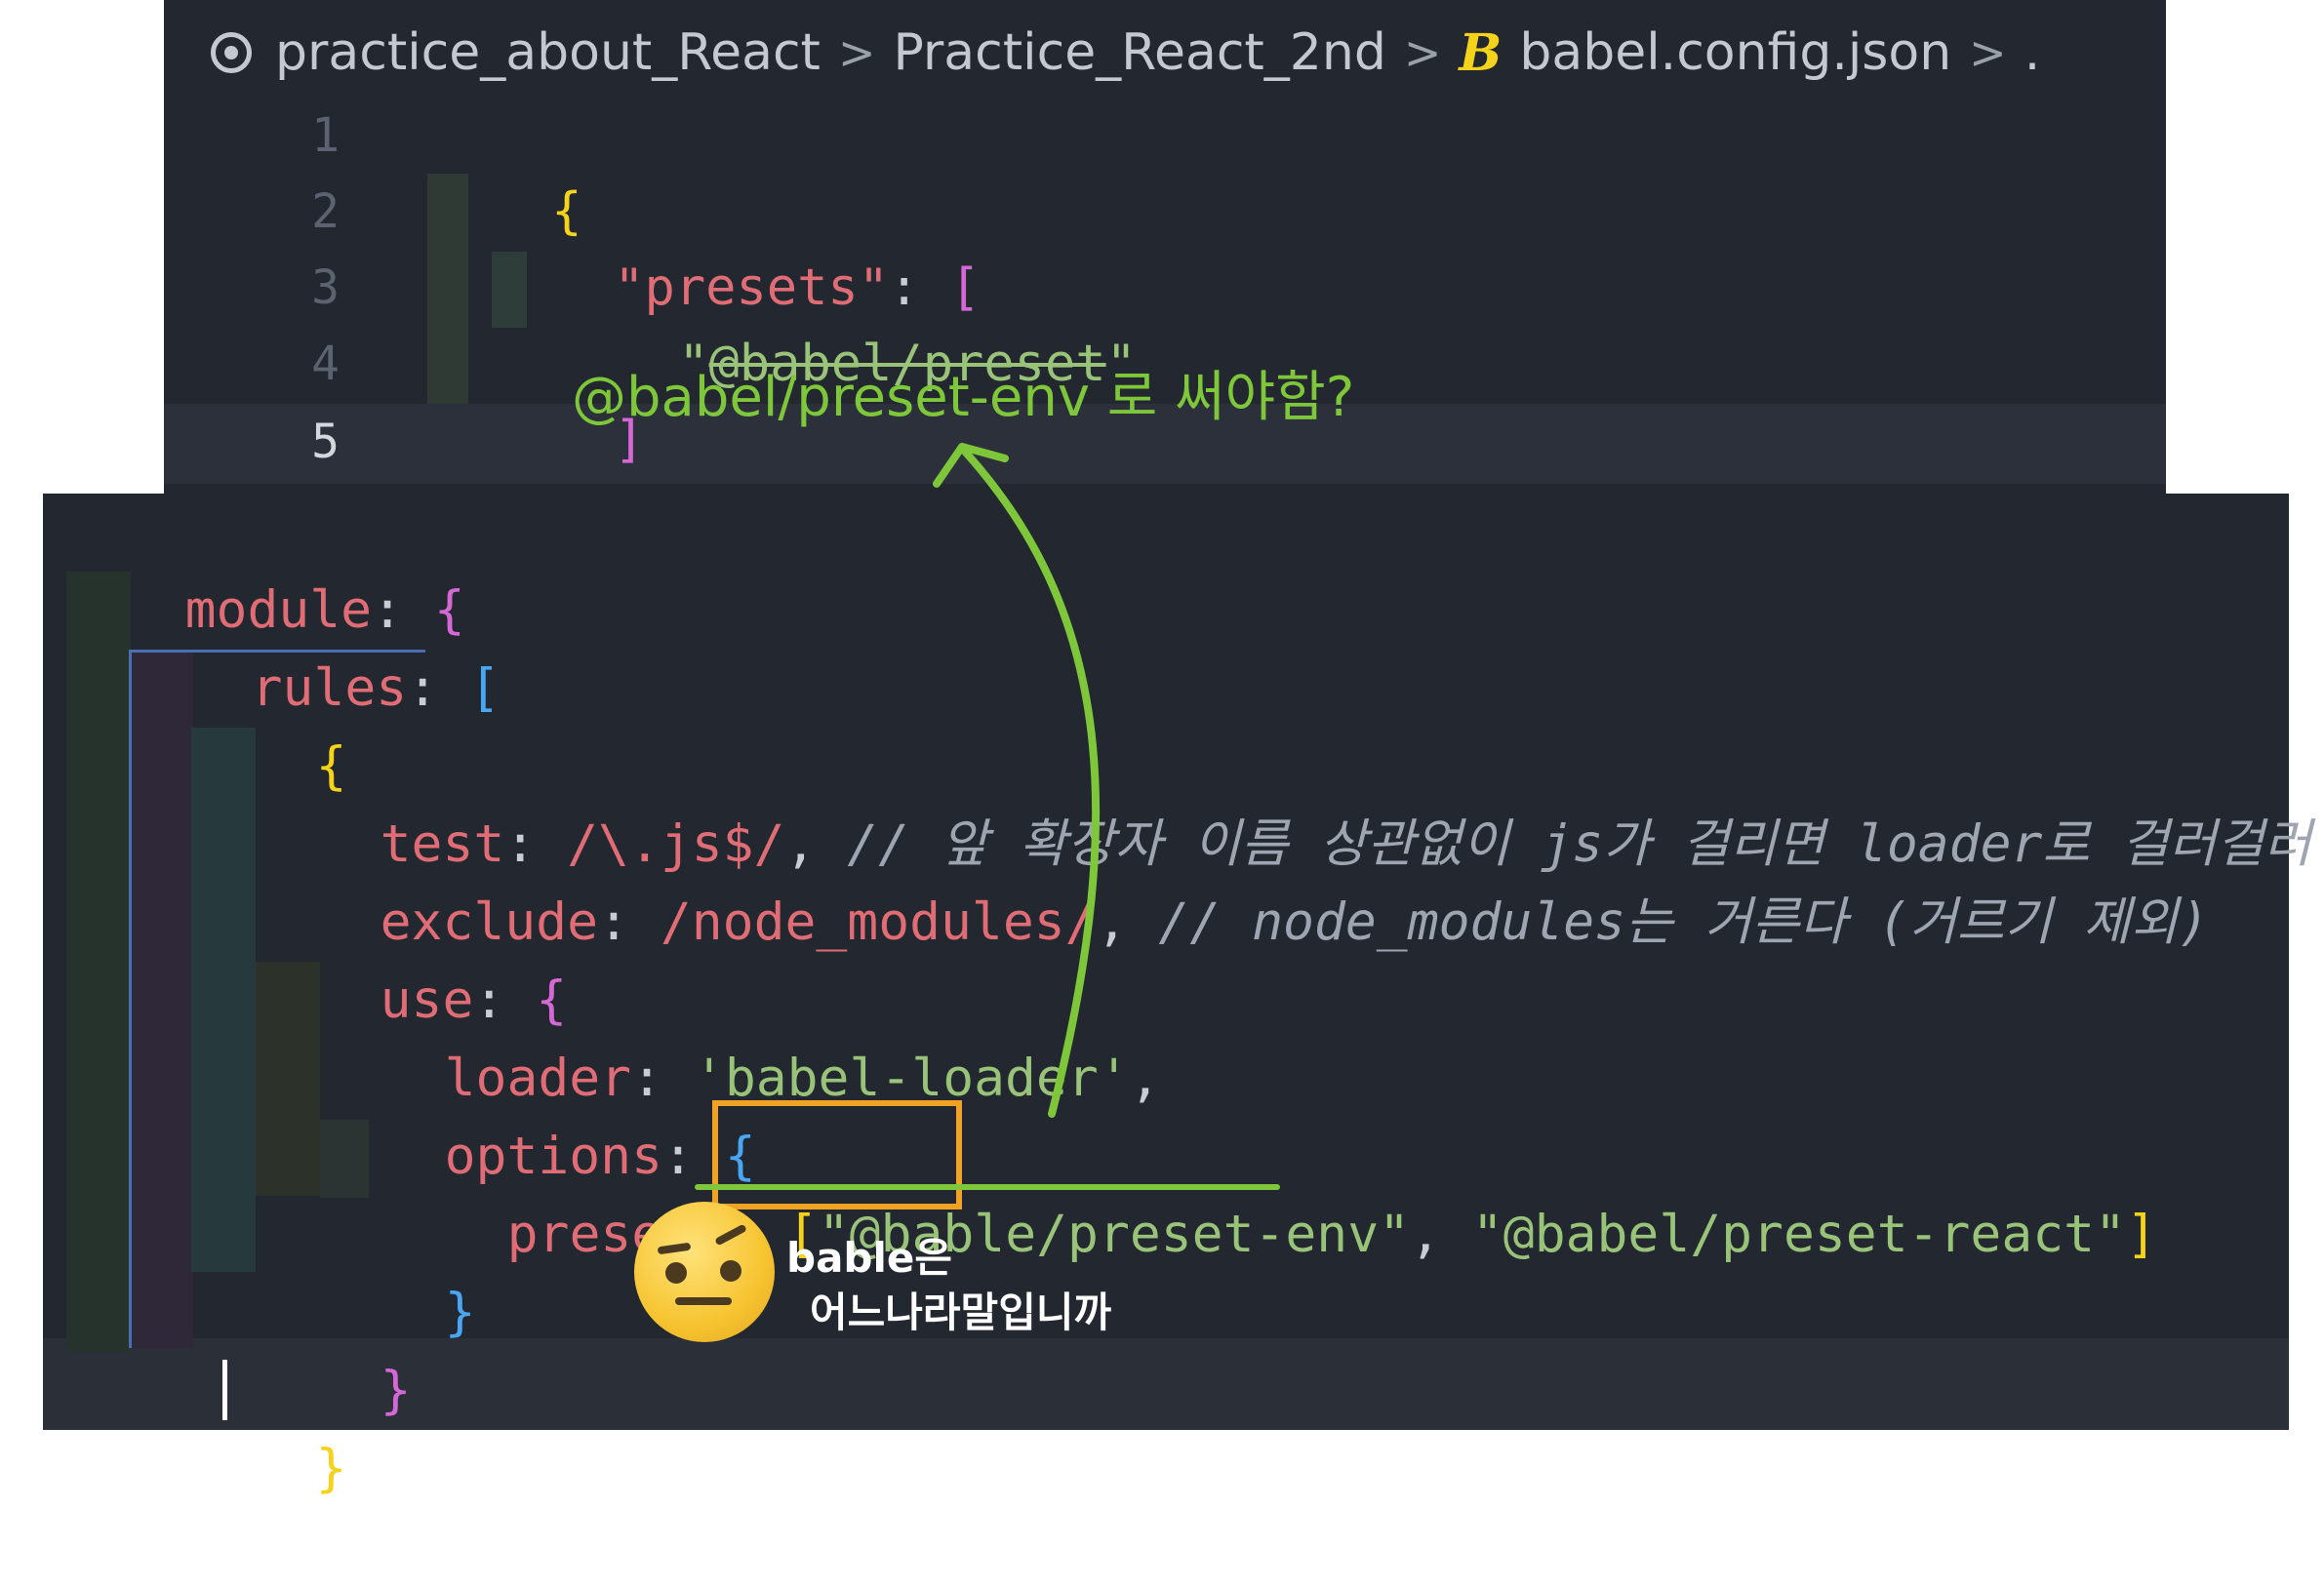 Image resolution: width=2324 pixels, height=1586 pixels. Describe the element at coordinates (703, 1301) in the screenshot. I see `emoji-mouth` at that location.